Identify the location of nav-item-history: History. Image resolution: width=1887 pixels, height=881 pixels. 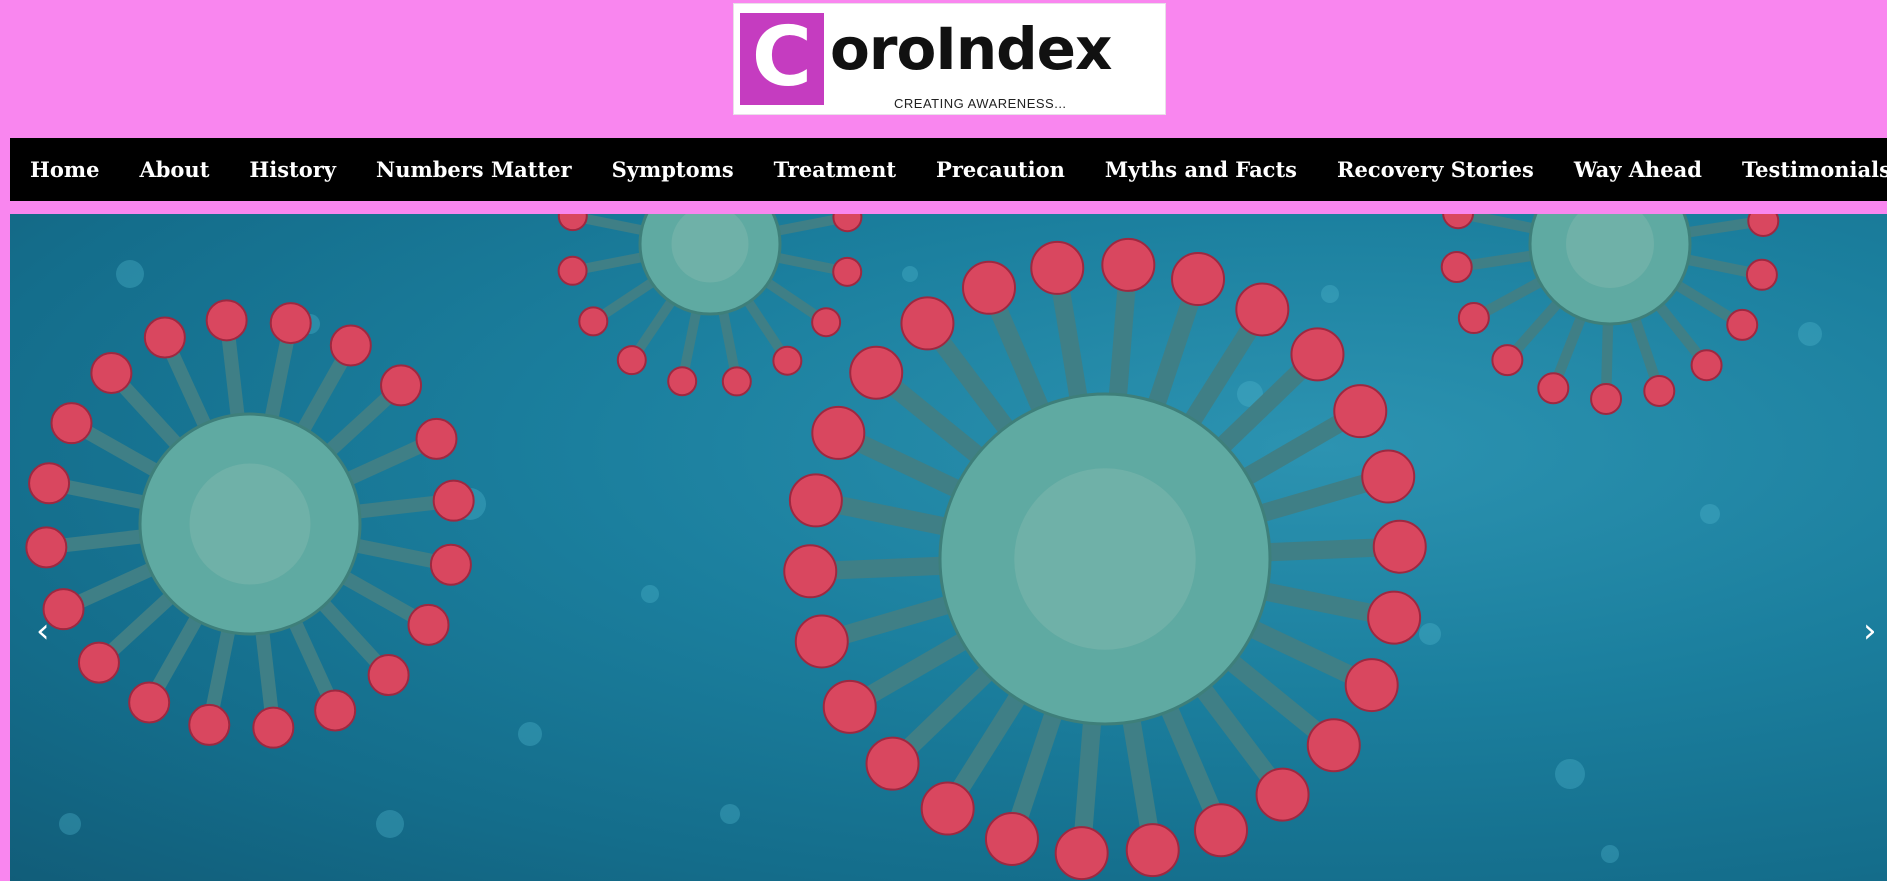
(292, 169).